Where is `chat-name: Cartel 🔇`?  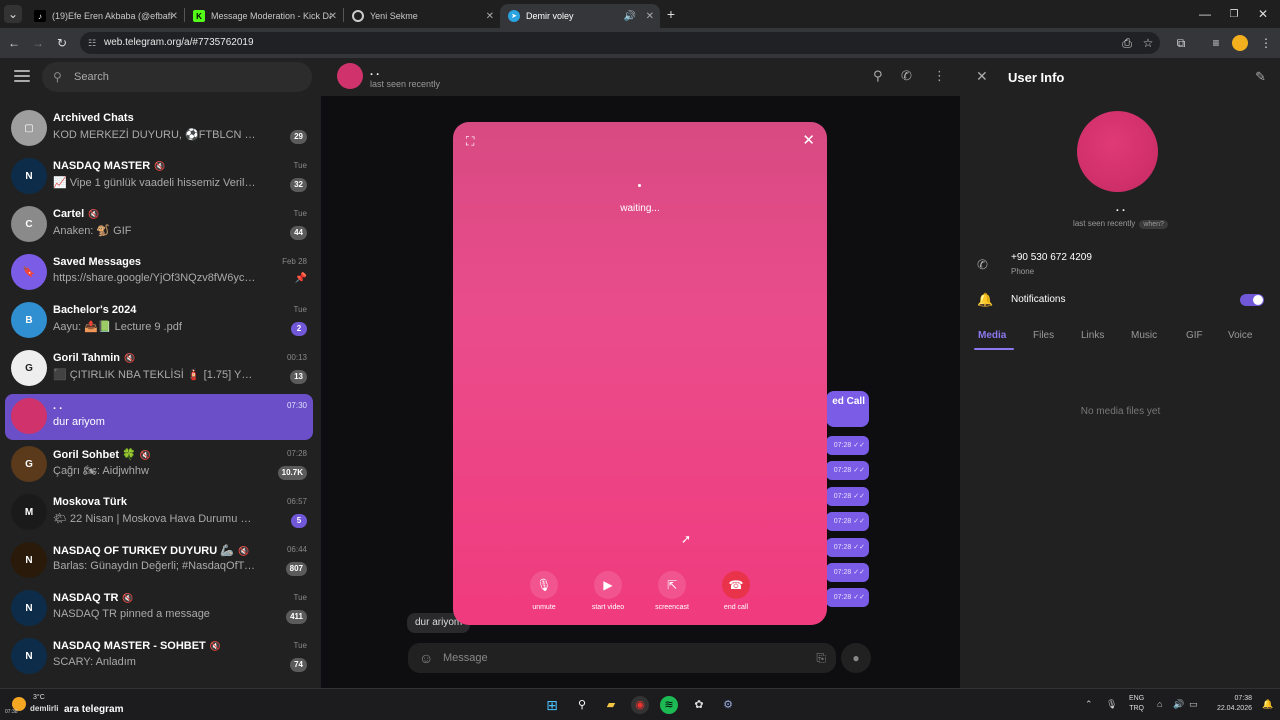
chat-name: Cartel 🔇 is located at coordinates (76, 214).